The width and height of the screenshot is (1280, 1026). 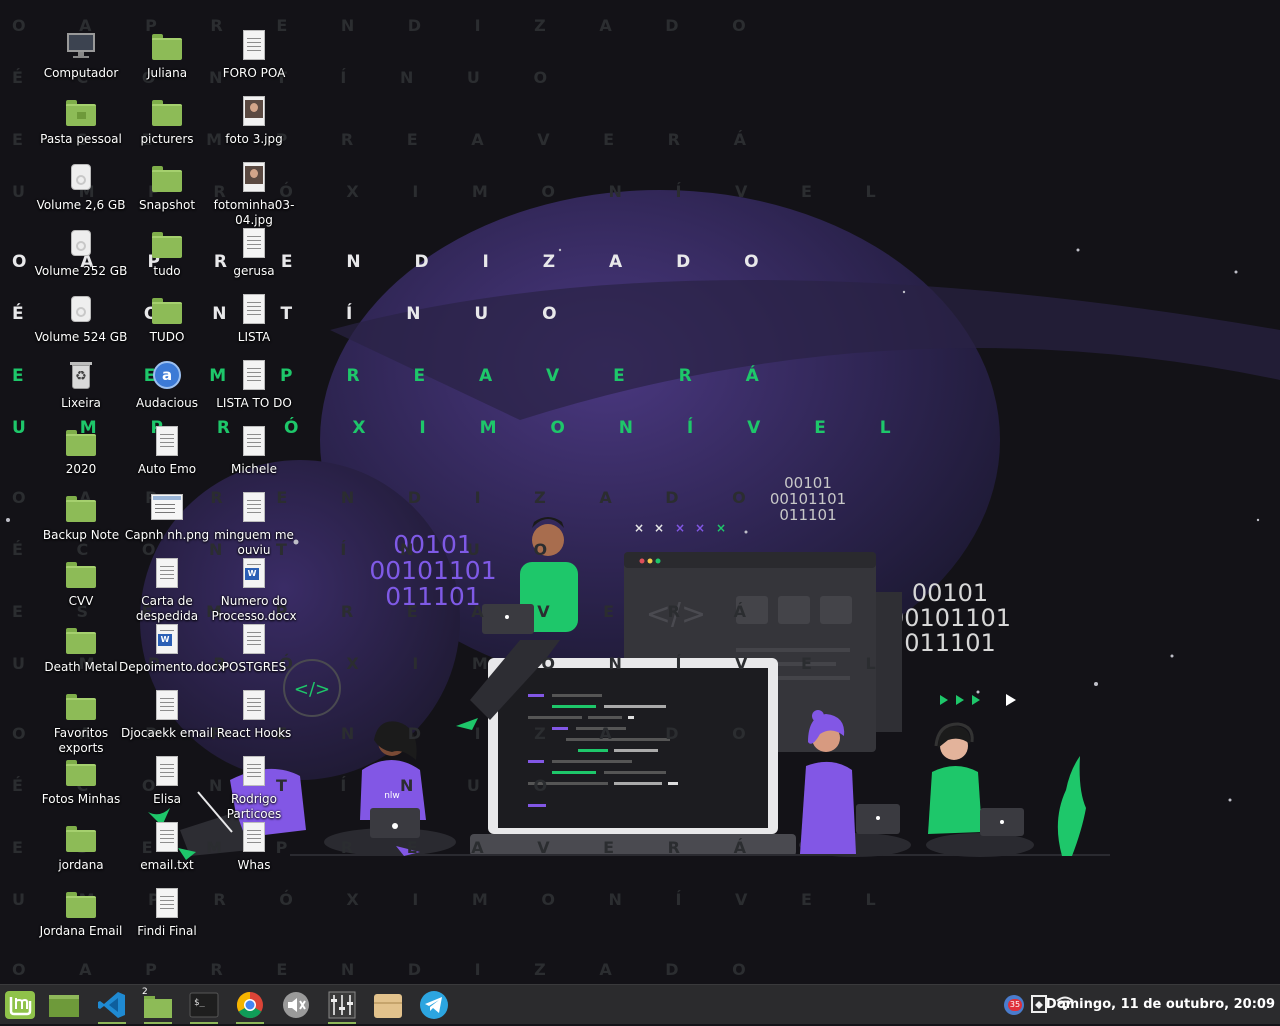 I want to click on desktop-icon-death-metal: Death Metal, so click(x=81, y=649).